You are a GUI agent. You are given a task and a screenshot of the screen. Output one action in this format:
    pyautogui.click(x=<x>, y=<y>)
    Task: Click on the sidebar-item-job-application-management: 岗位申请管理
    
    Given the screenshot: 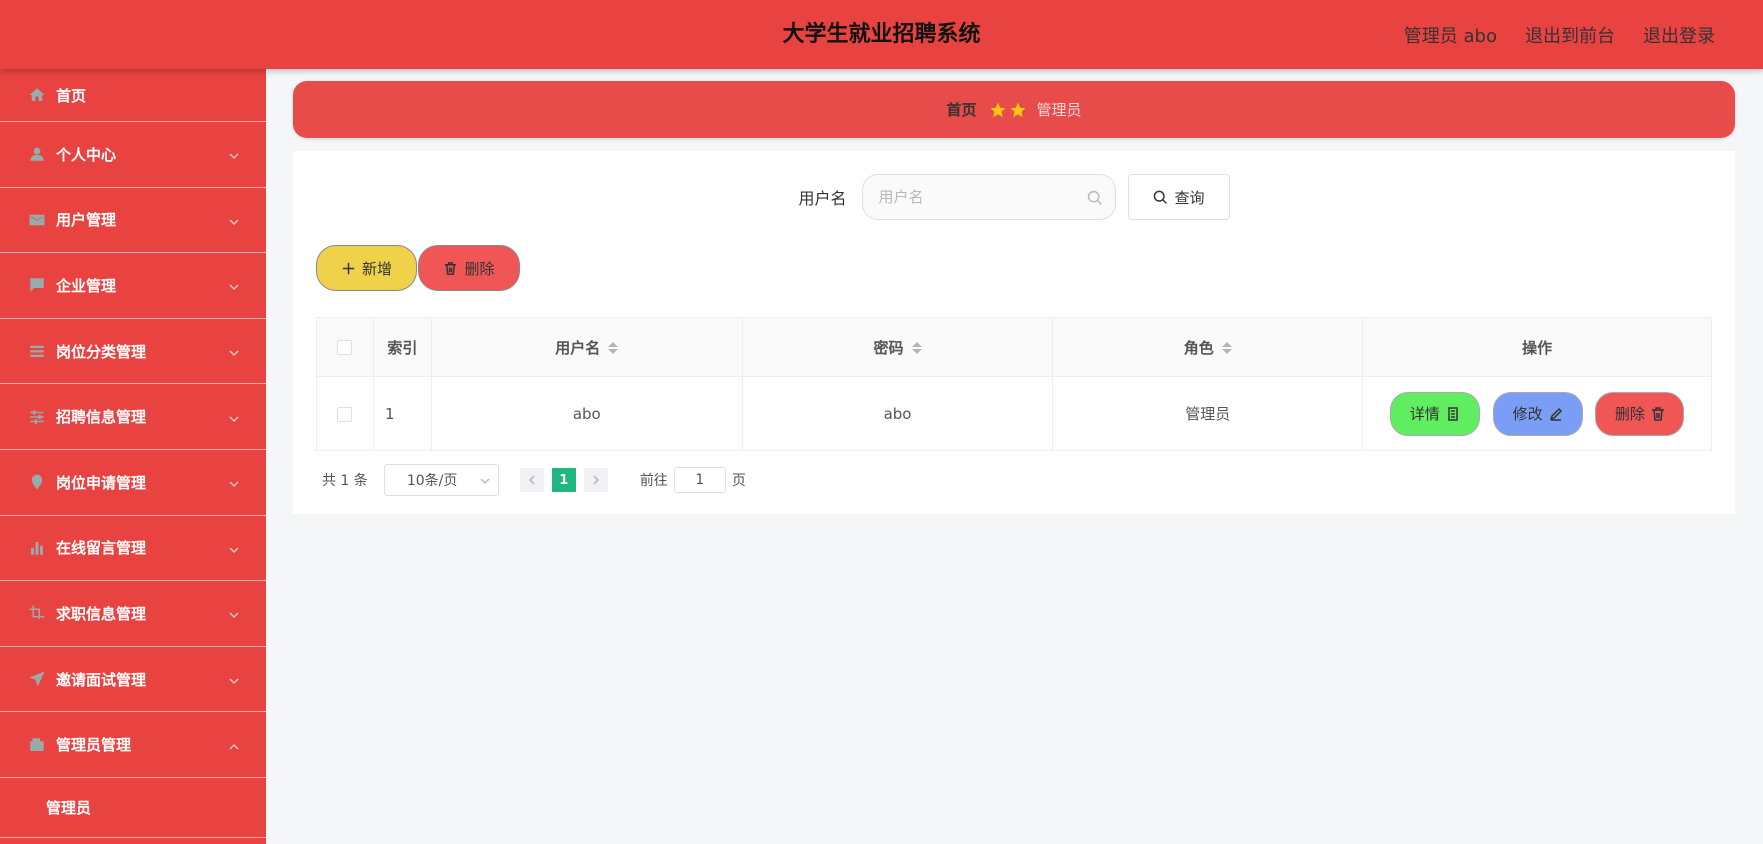 What is the action you would take?
    pyautogui.click(x=133, y=483)
    